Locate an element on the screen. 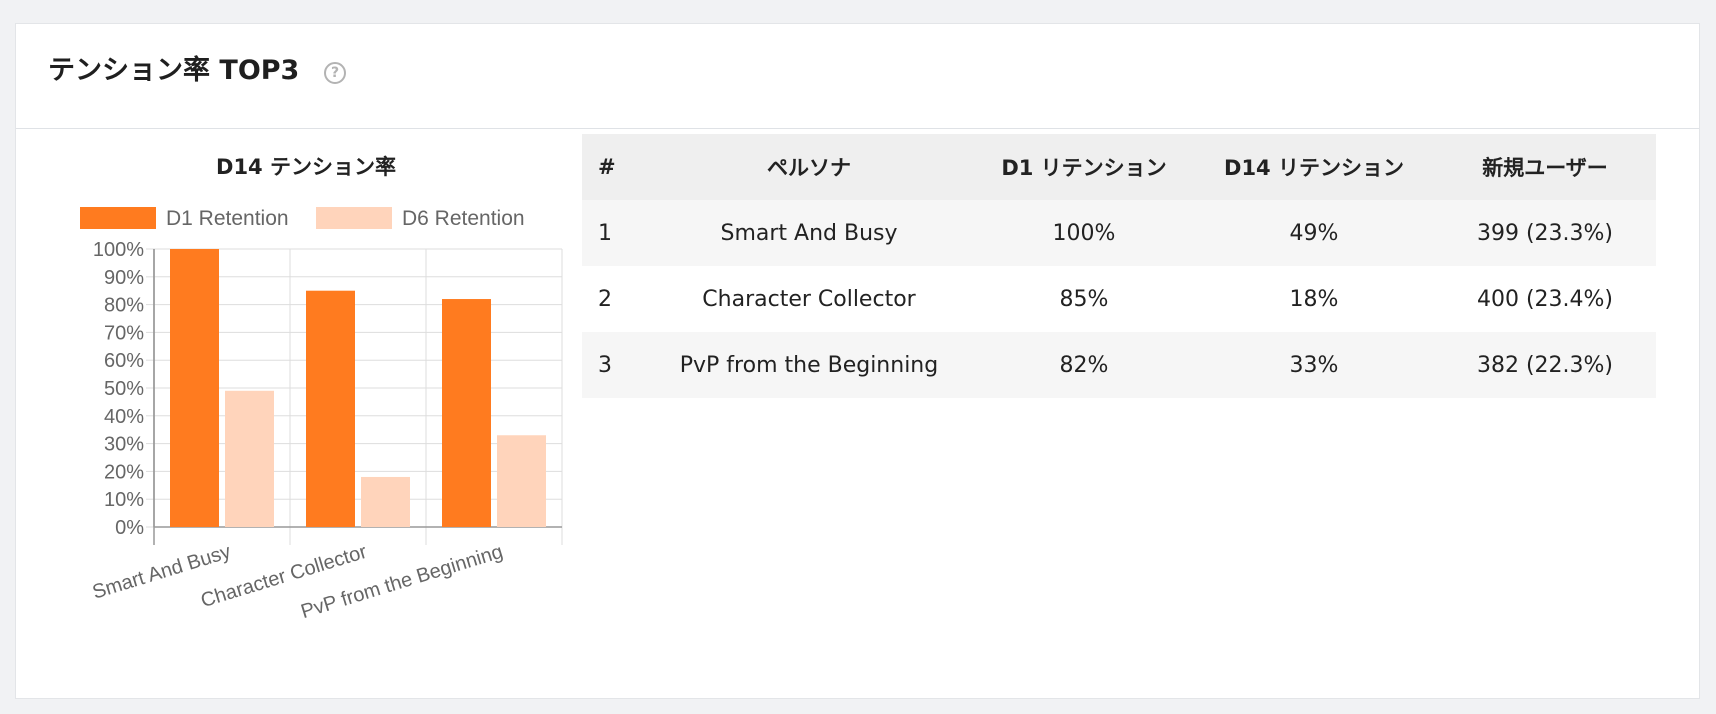 Image resolution: width=1716 pixels, height=714 pixels. y-tick-label: 80% is located at coordinates (124, 306).